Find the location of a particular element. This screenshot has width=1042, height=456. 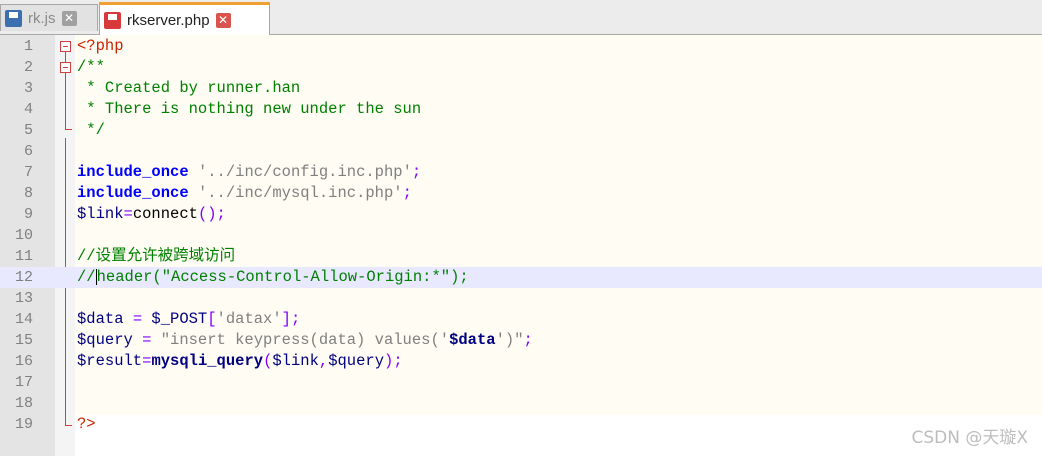

code-text: $link=connect(); is located at coordinates (151, 214).